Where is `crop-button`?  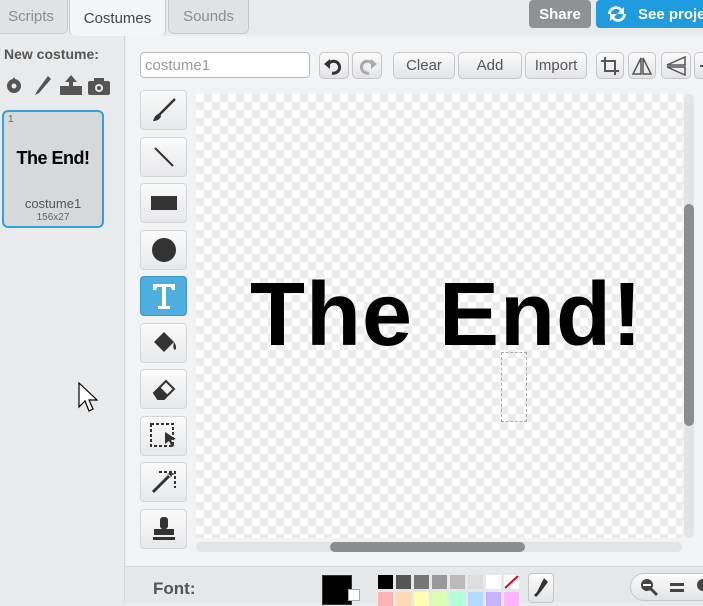
crop-button is located at coordinates (610, 65).